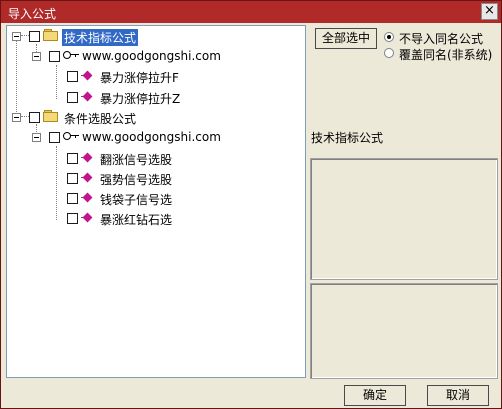 The width and height of the screenshot is (502, 409). I want to click on tree-node-formula: 暴力涨停拉升Z, so click(147, 97).